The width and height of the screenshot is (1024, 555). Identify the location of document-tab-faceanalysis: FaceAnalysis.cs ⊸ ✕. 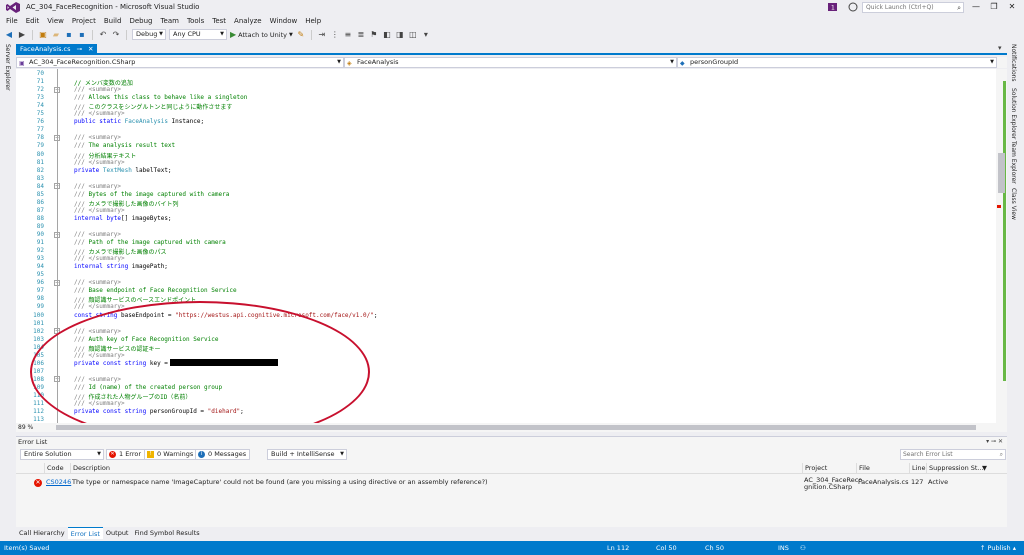
(57, 49).